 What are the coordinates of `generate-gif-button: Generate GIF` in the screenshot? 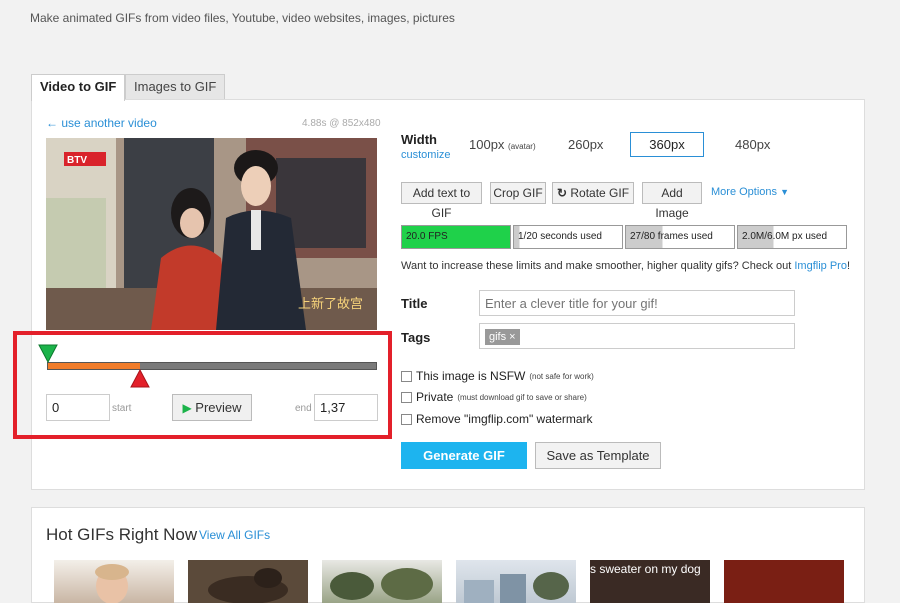 It's located at (464, 455).